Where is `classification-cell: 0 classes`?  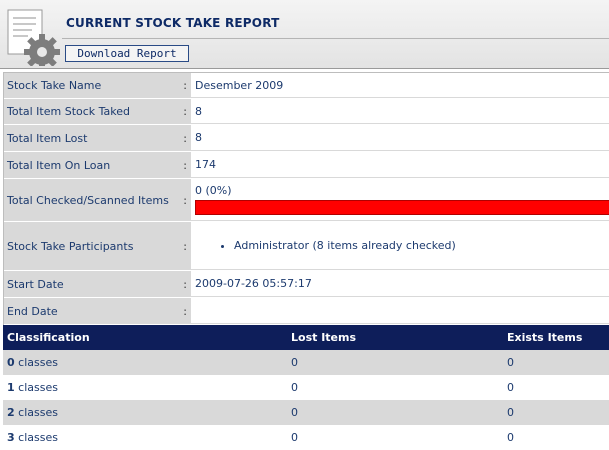
classification-cell: 0 classes is located at coordinates (145, 362).